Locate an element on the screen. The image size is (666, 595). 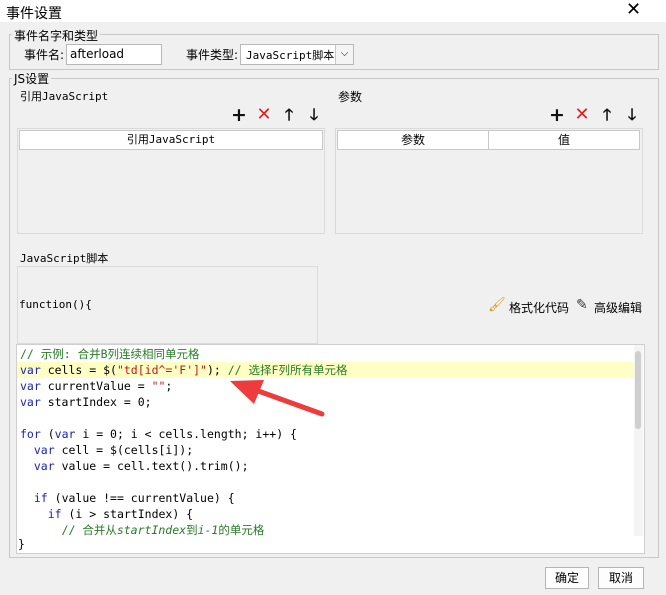
event-name-value: afterload is located at coordinates (97, 54).